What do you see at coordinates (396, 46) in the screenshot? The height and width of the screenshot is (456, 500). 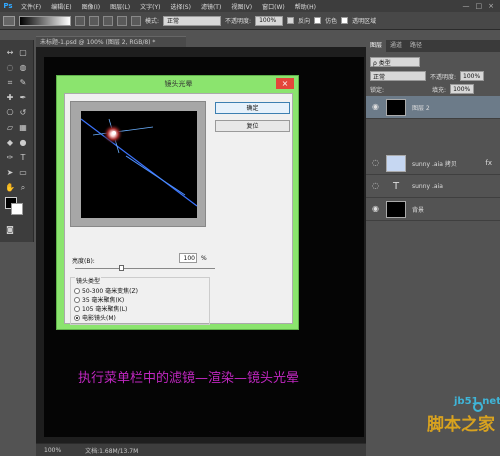 I see `tab-channels: 通道` at bounding box center [396, 46].